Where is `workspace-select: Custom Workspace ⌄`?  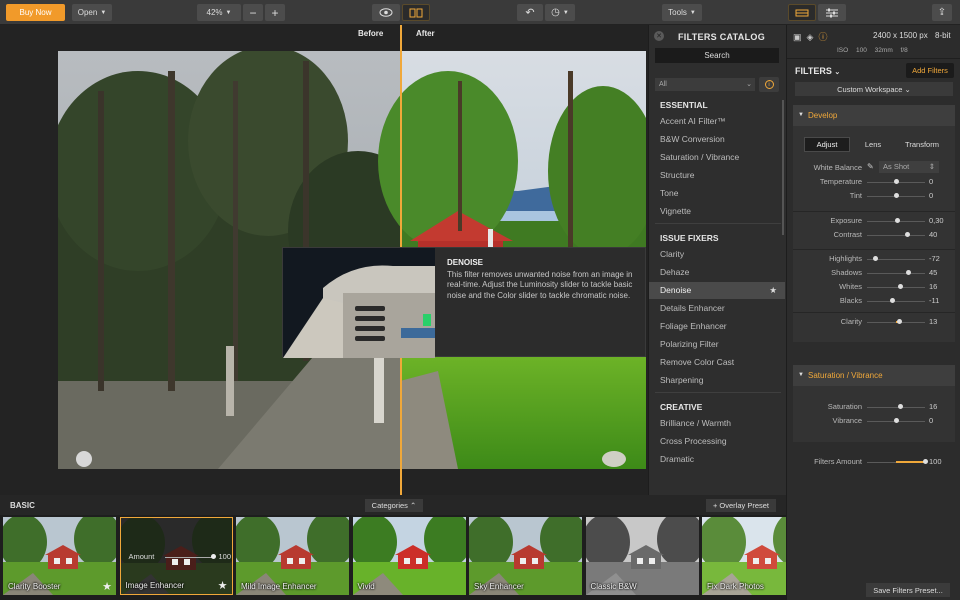 workspace-select: Custom Workspace ⌄ is located at coordinates (874, 89).